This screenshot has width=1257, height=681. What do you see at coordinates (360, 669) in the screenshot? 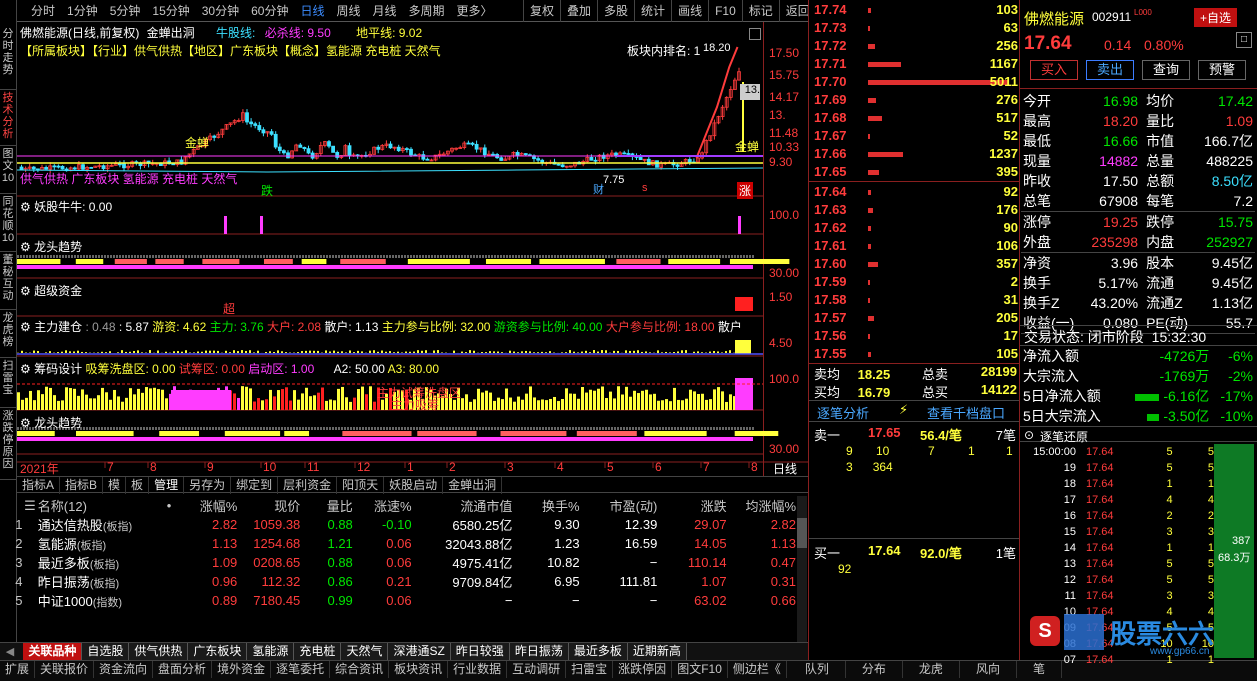
I see `status-item-6: 综合资讯` at bounding box center [360, 669].